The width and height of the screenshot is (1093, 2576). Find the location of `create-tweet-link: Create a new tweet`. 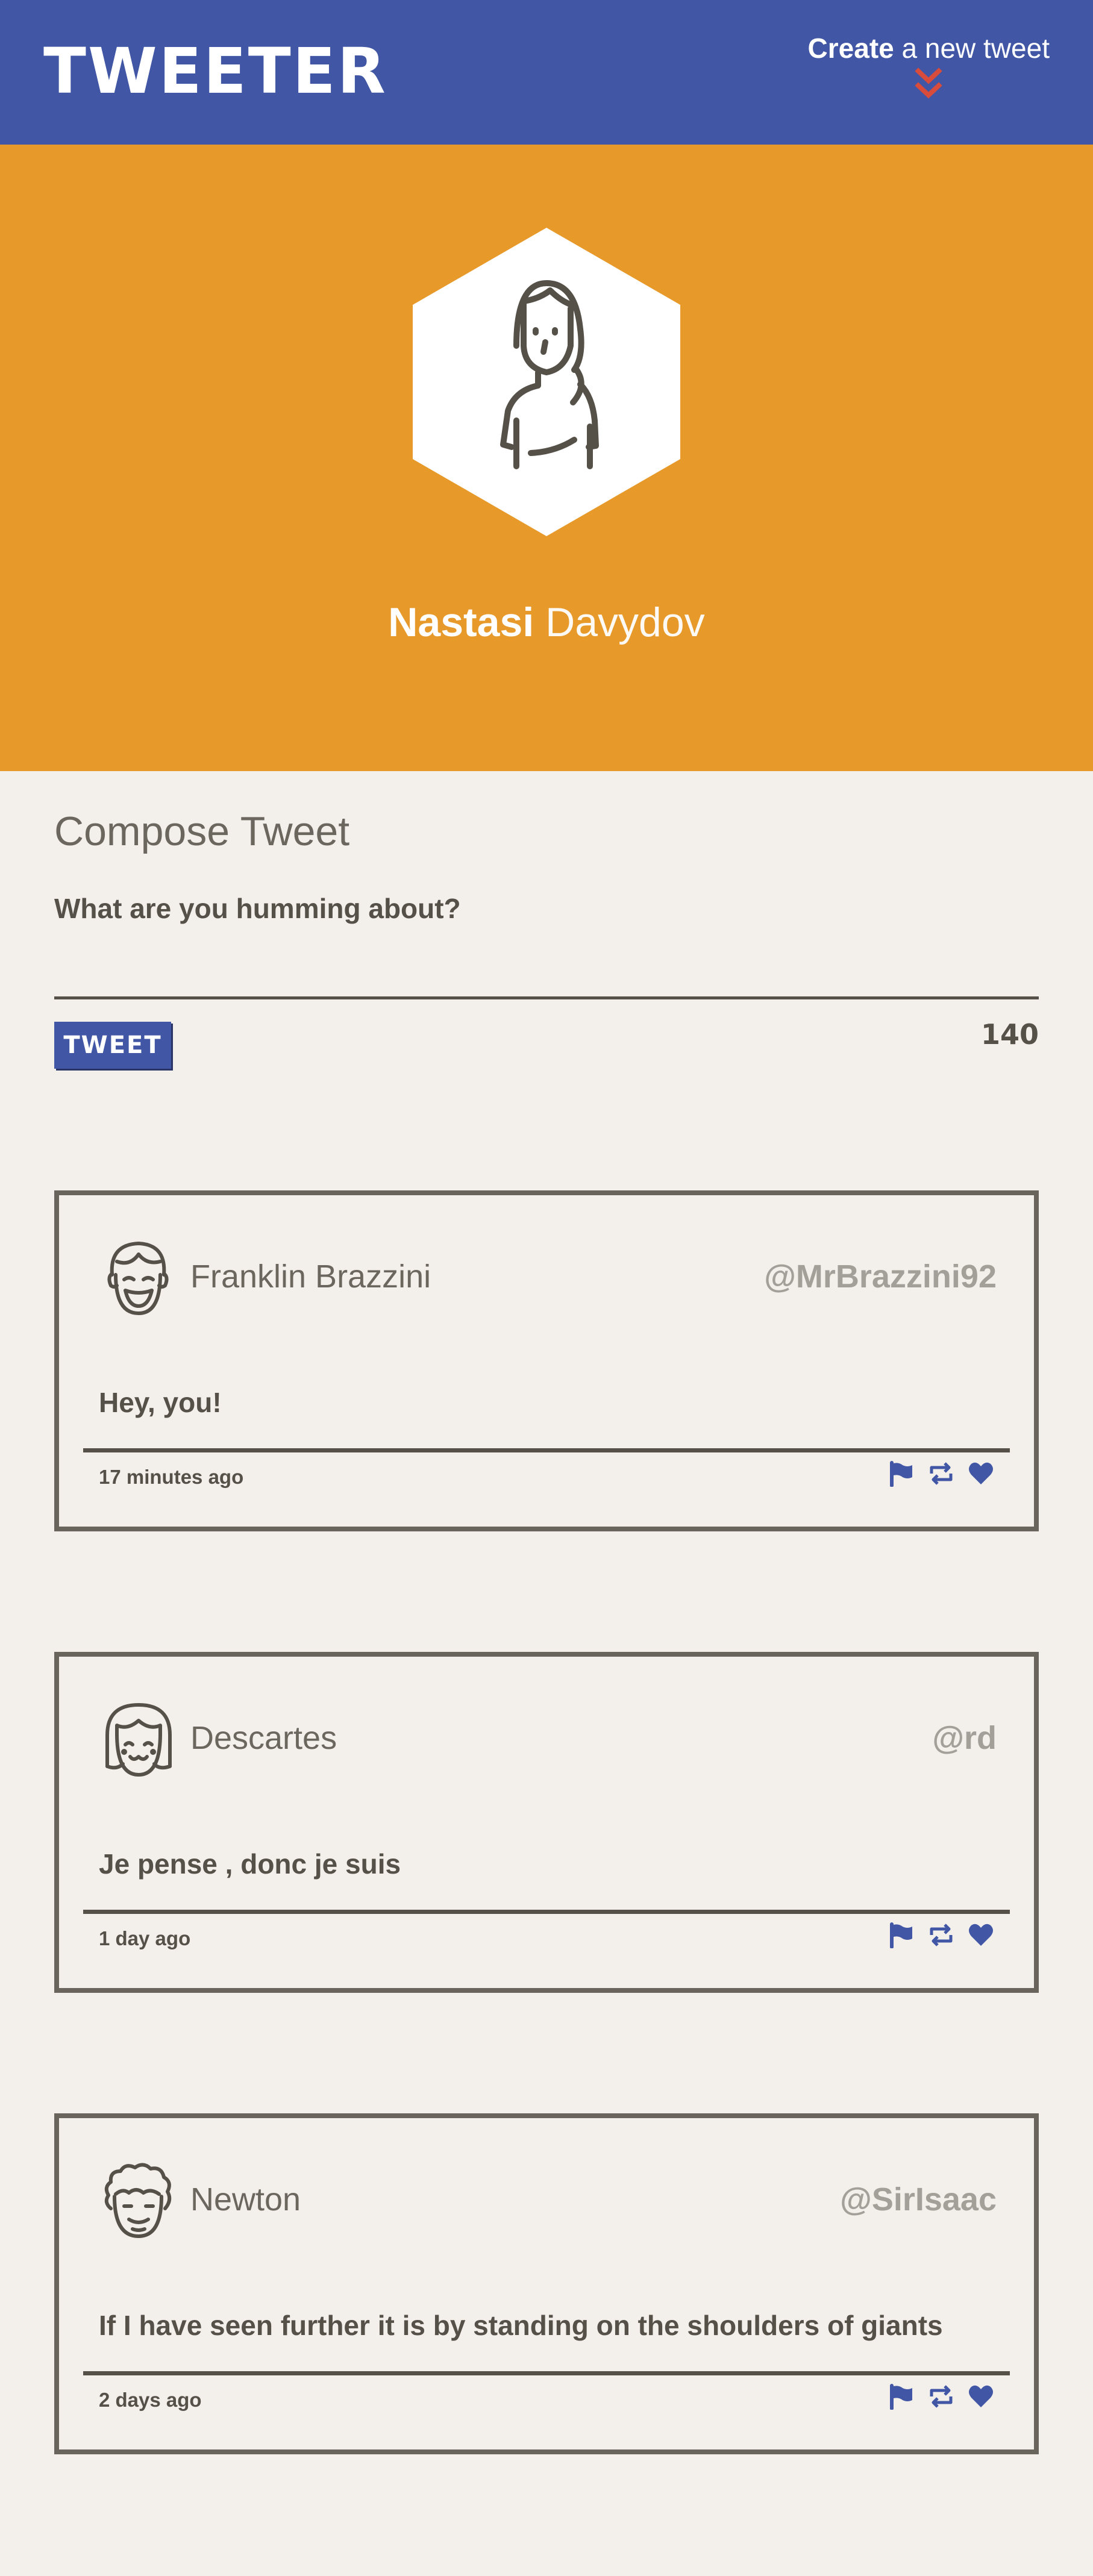

create-tweet-link: Create a new tweet is located at coordinates (929, 67).